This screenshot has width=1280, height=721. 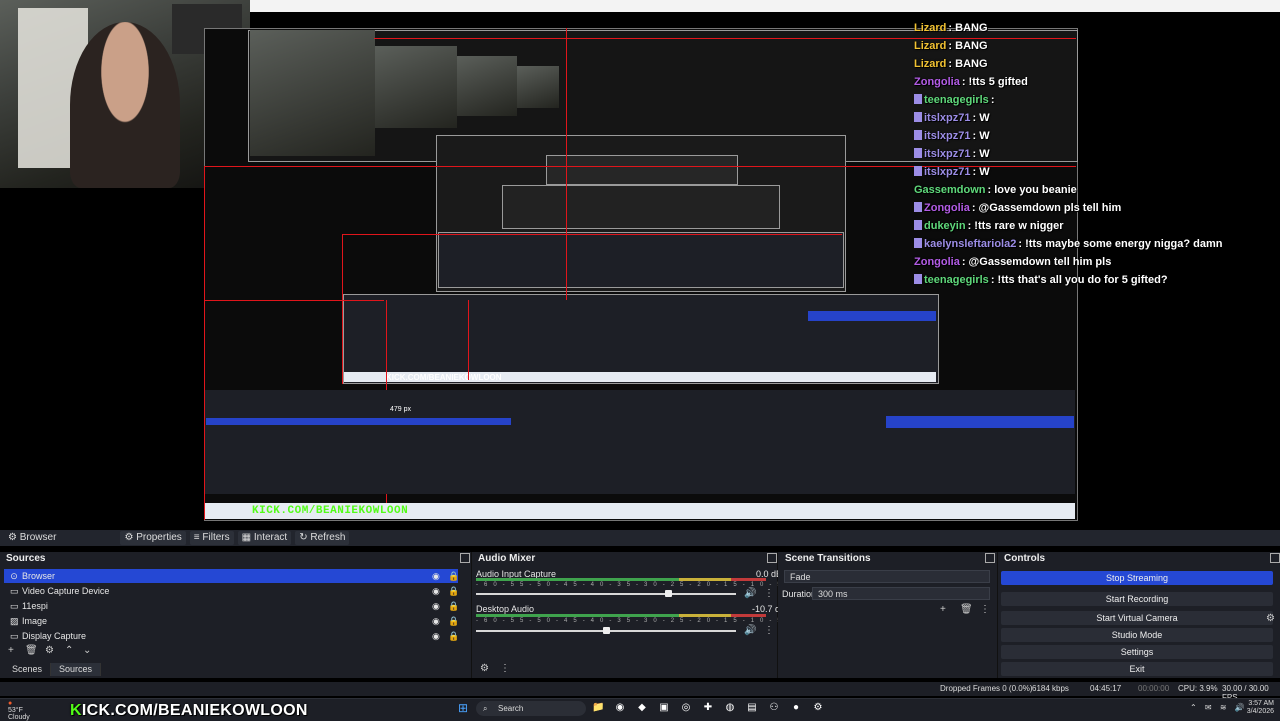 I want to click on duration-field: 300 ms, so click(x=901, y=593).